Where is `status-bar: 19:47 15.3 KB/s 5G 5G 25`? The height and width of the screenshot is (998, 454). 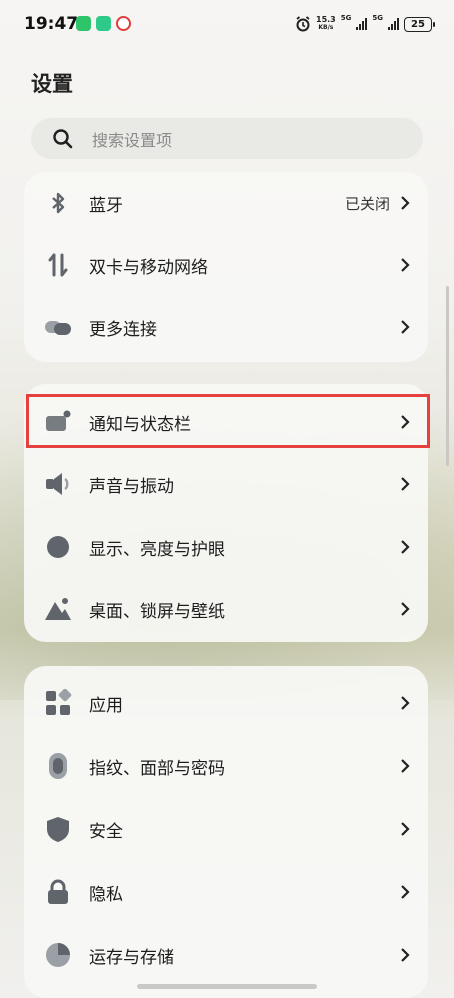 status-bar: 19:47 15.3 KB/s 5G 5G 25 is located at coordinates (227, 25).